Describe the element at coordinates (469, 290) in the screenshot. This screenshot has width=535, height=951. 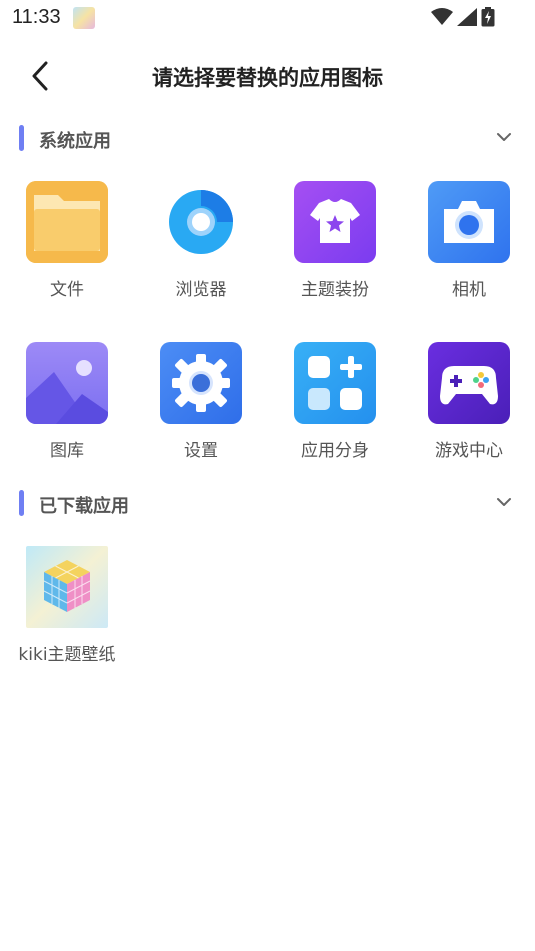
I see `app-label: 相机` at that location.